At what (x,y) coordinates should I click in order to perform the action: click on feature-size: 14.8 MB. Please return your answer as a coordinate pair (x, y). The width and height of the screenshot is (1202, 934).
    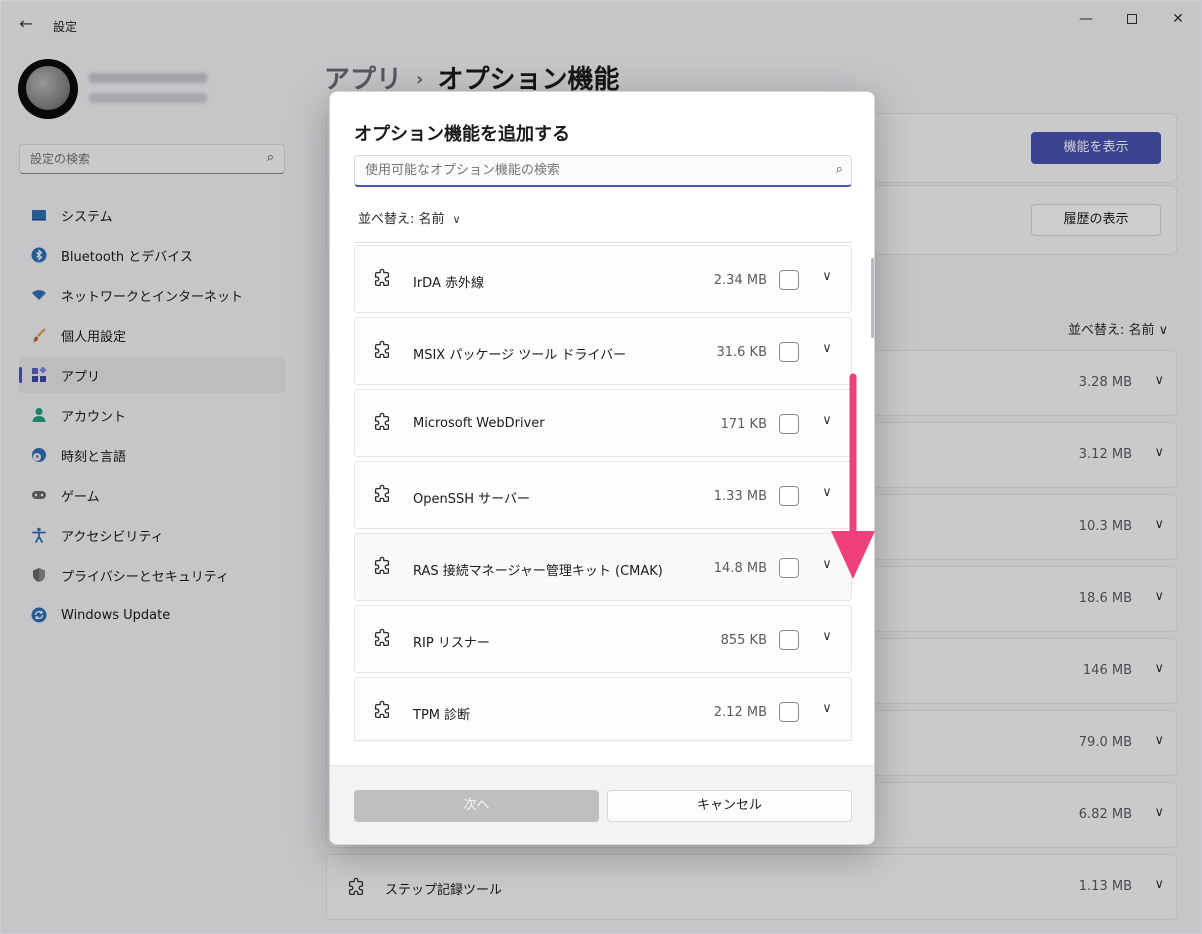
    Looking at the image, I should click on (740, 568).